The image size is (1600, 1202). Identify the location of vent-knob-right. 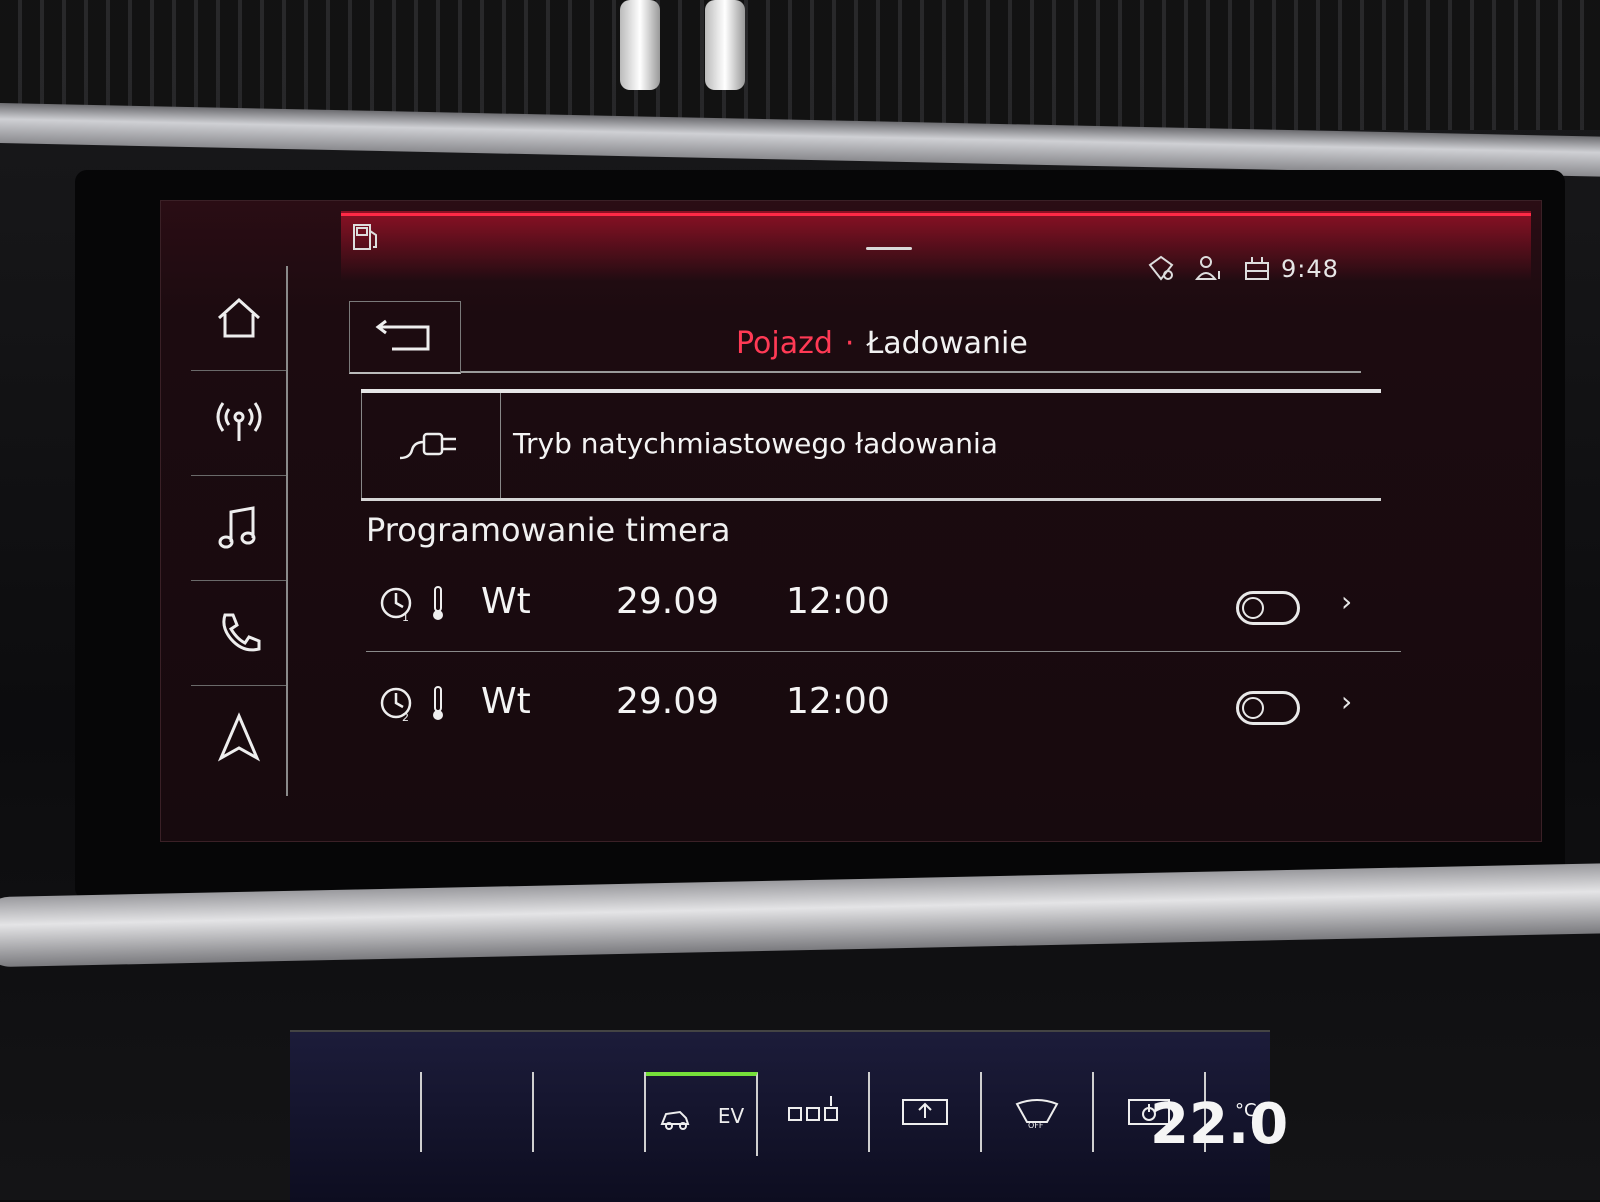
(725, 45).